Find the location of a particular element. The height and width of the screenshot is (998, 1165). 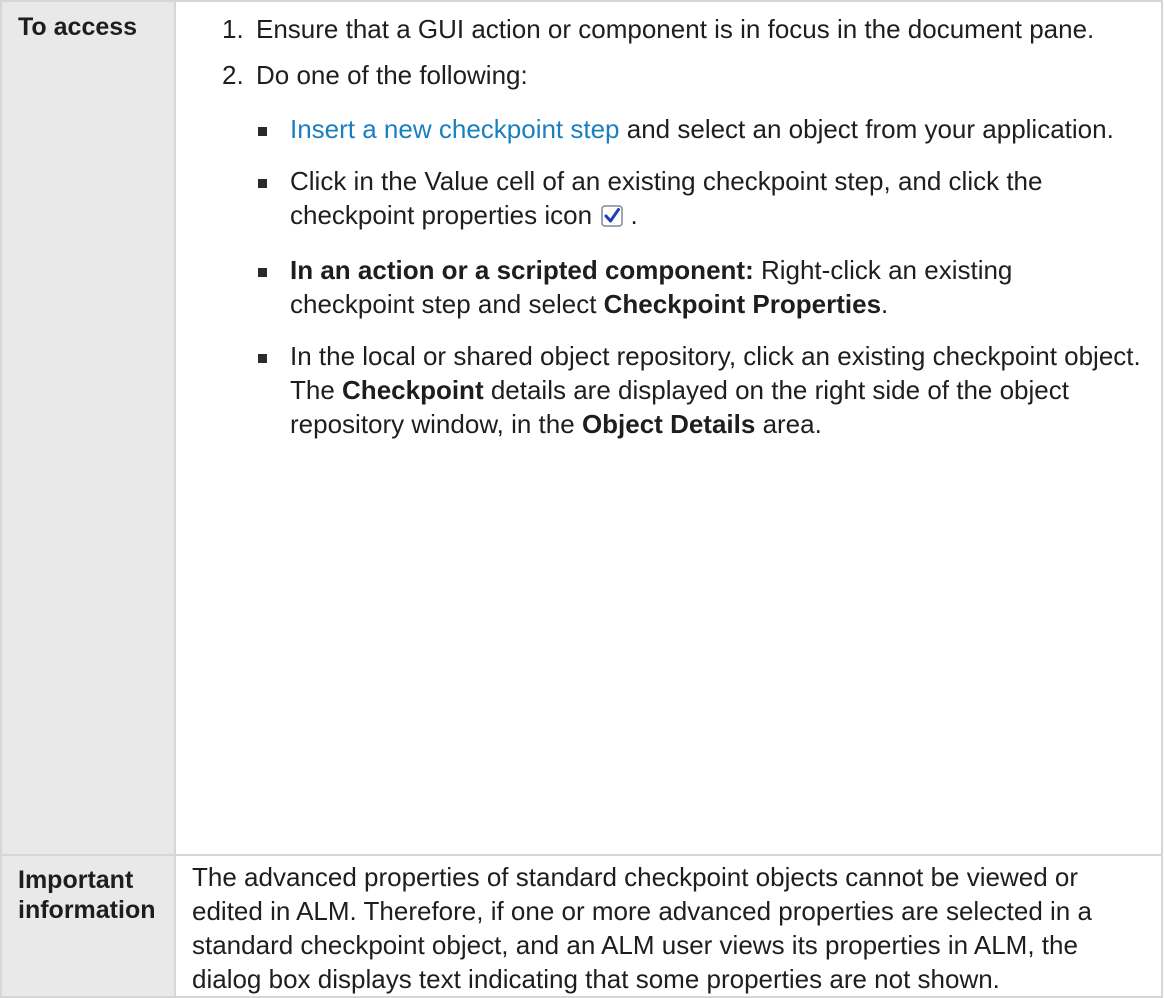

step-number: 2. is located at coordinates (233, 75).